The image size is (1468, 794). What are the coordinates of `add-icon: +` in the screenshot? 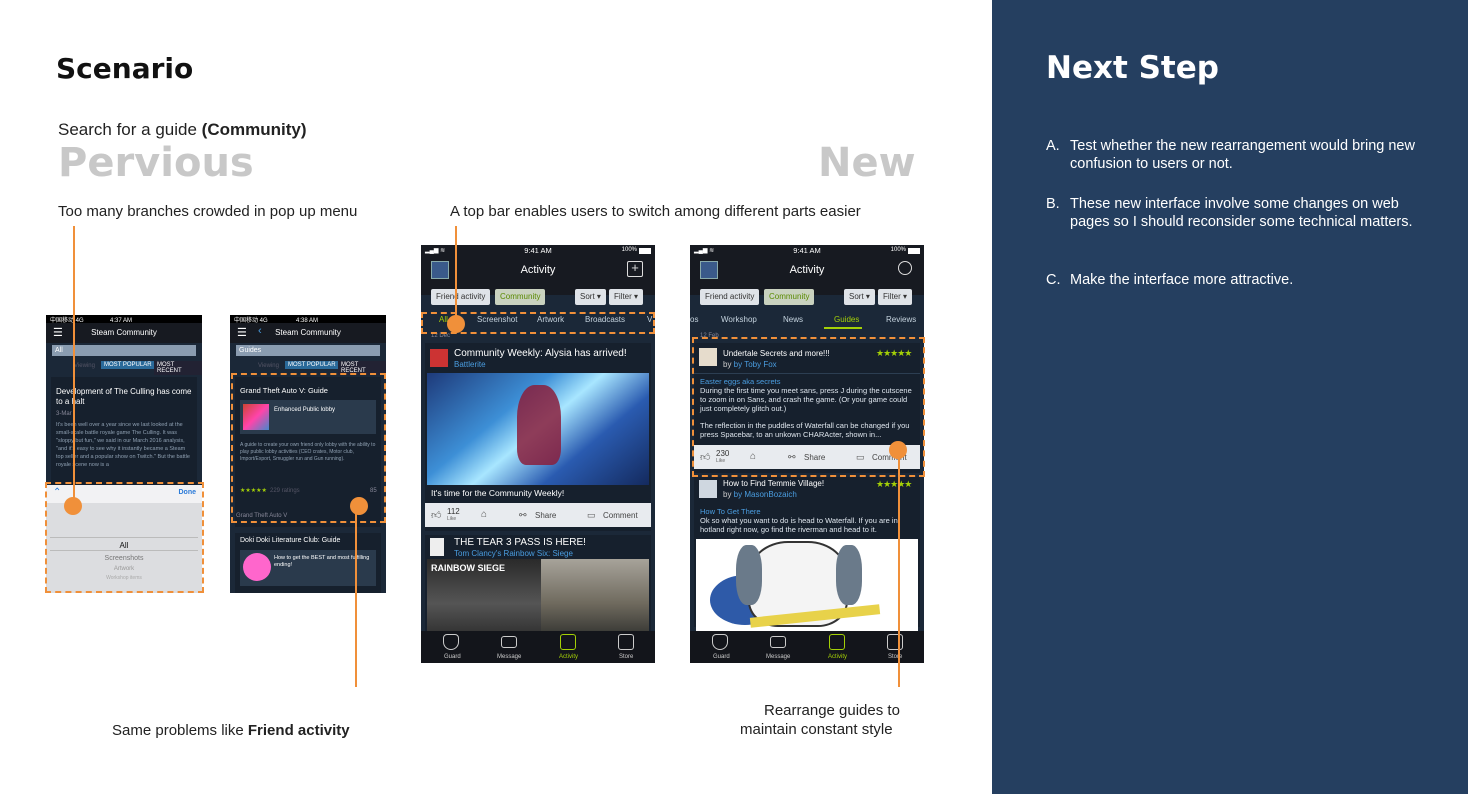 It's located at (635, 269).